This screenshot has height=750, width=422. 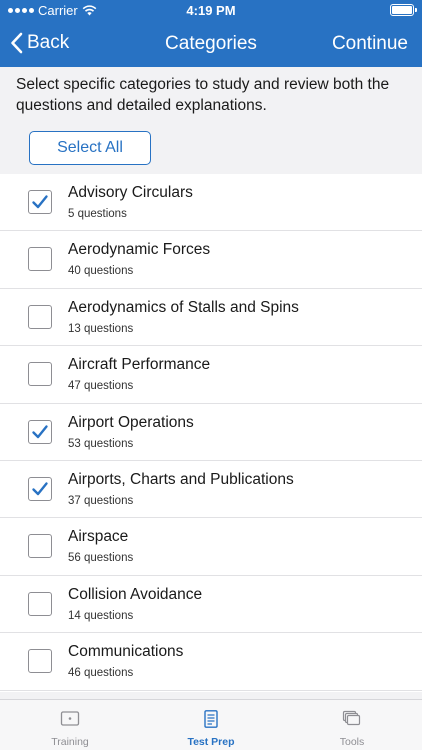 I want to click on category-row: Collision Avoidance 14 questions, so click(x=211, y=605).